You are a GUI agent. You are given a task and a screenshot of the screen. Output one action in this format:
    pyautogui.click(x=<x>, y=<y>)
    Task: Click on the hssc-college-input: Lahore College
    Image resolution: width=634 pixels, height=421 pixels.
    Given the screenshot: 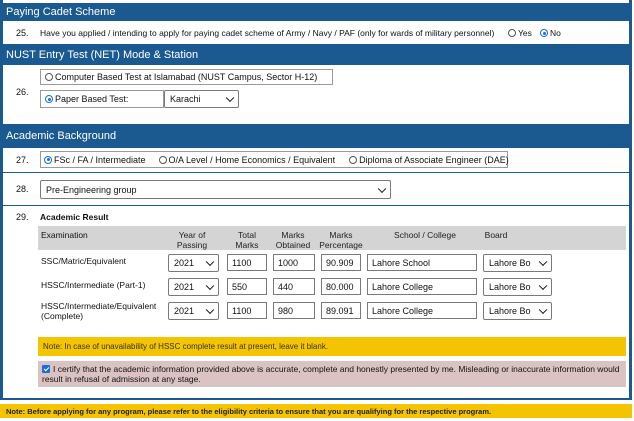 What is the action you would take?
    pyautogui.click(x=422, y=310)
    